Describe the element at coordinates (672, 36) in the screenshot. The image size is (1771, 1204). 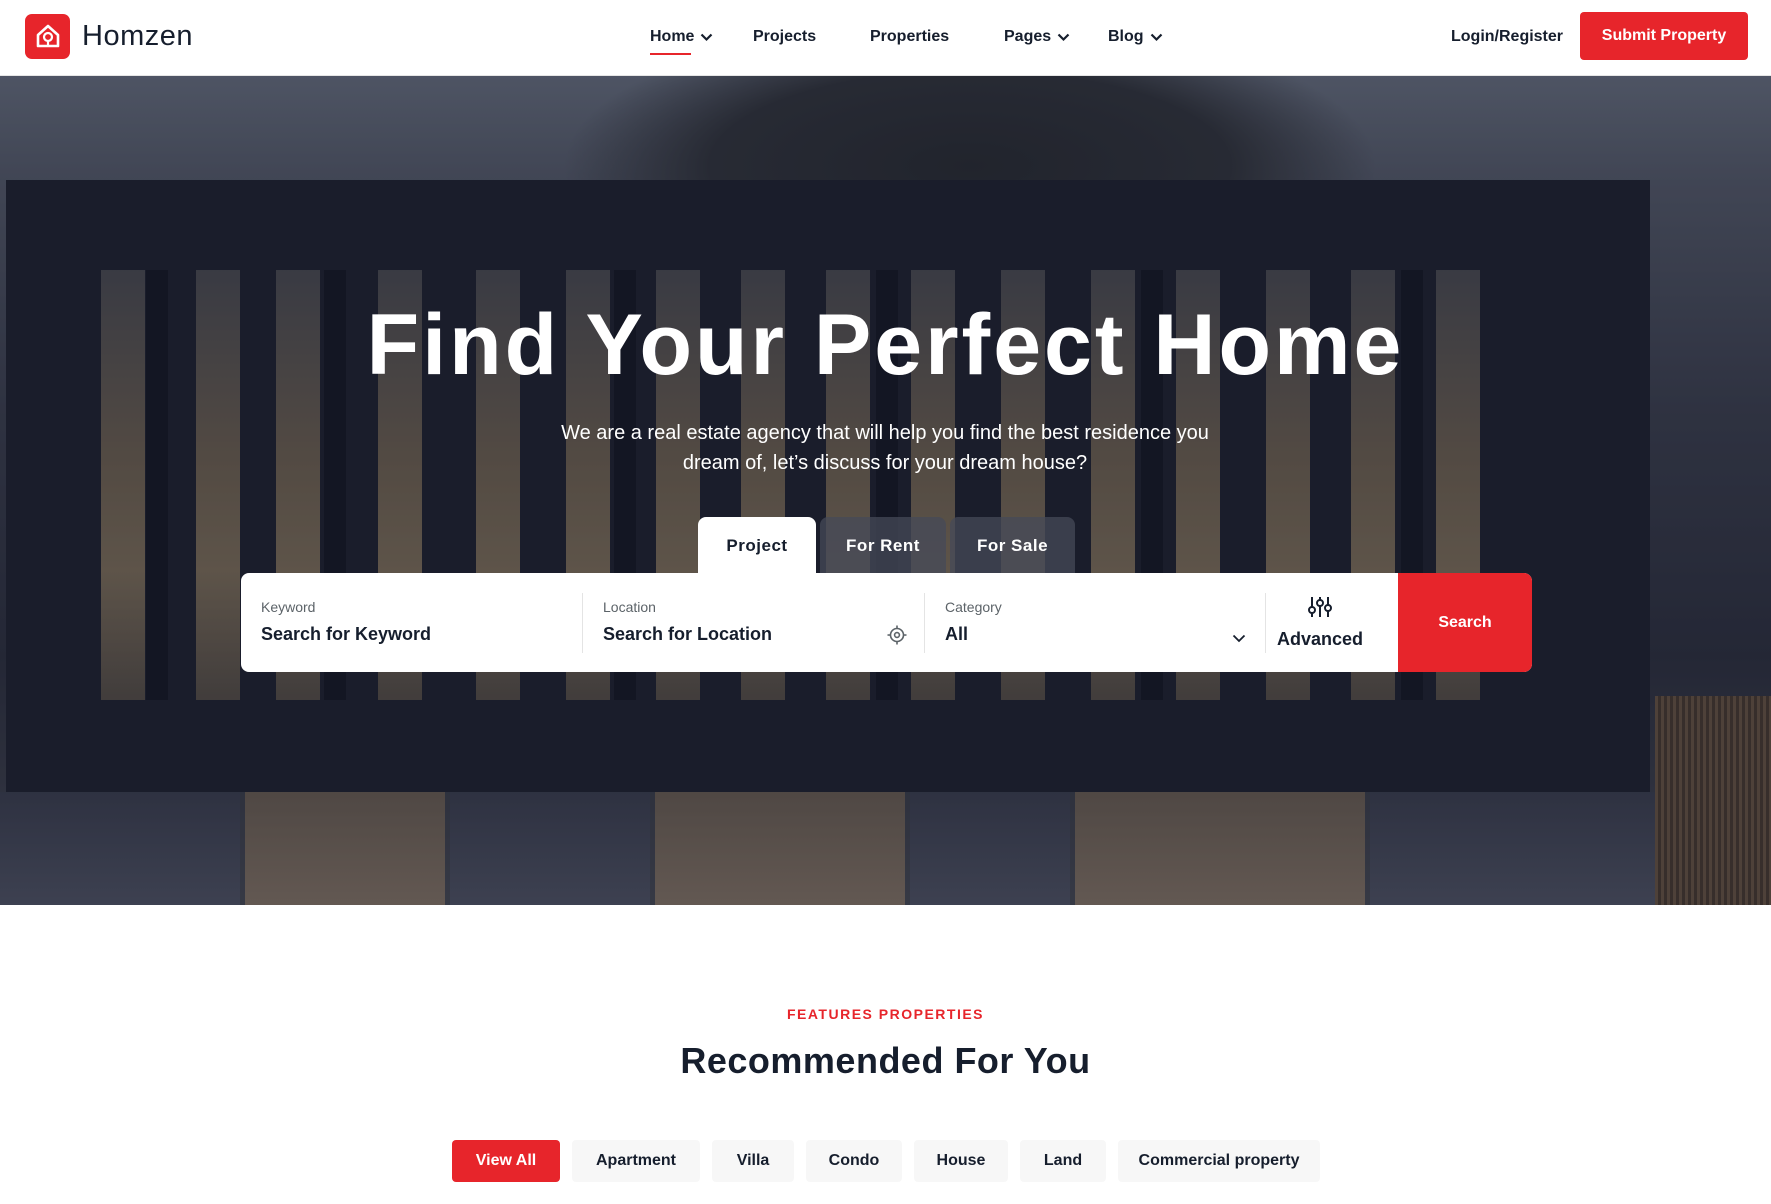
I see `nav-item-label: Home` at that location.